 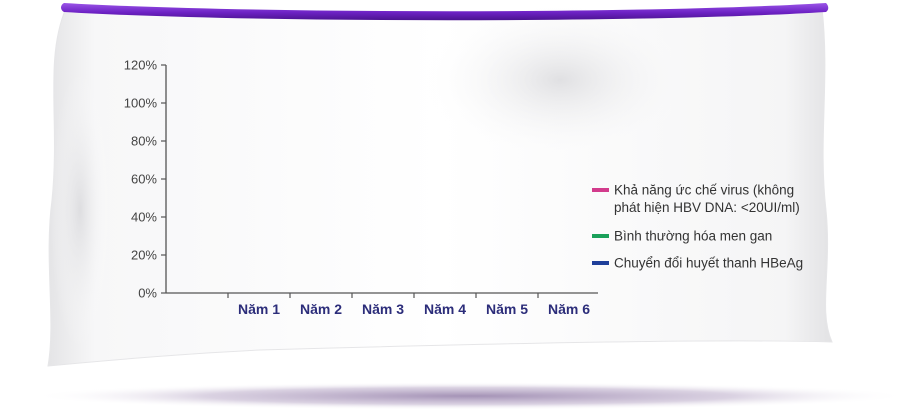 I want to click on legend-label: phát hiện HBV DNA: <20UI/ml), so click(x=707, y=207).